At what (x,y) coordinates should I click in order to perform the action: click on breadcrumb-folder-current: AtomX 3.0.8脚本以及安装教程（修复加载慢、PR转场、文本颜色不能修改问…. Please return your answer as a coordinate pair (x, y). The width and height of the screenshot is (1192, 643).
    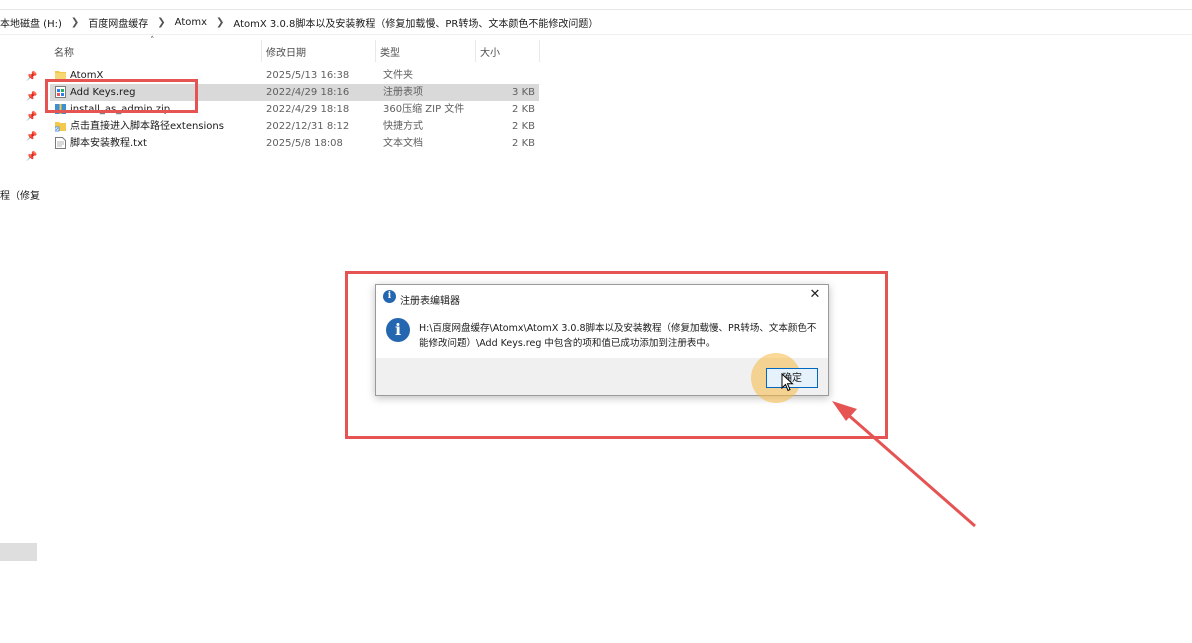
    Looking at the image, I should click on (415, 22).